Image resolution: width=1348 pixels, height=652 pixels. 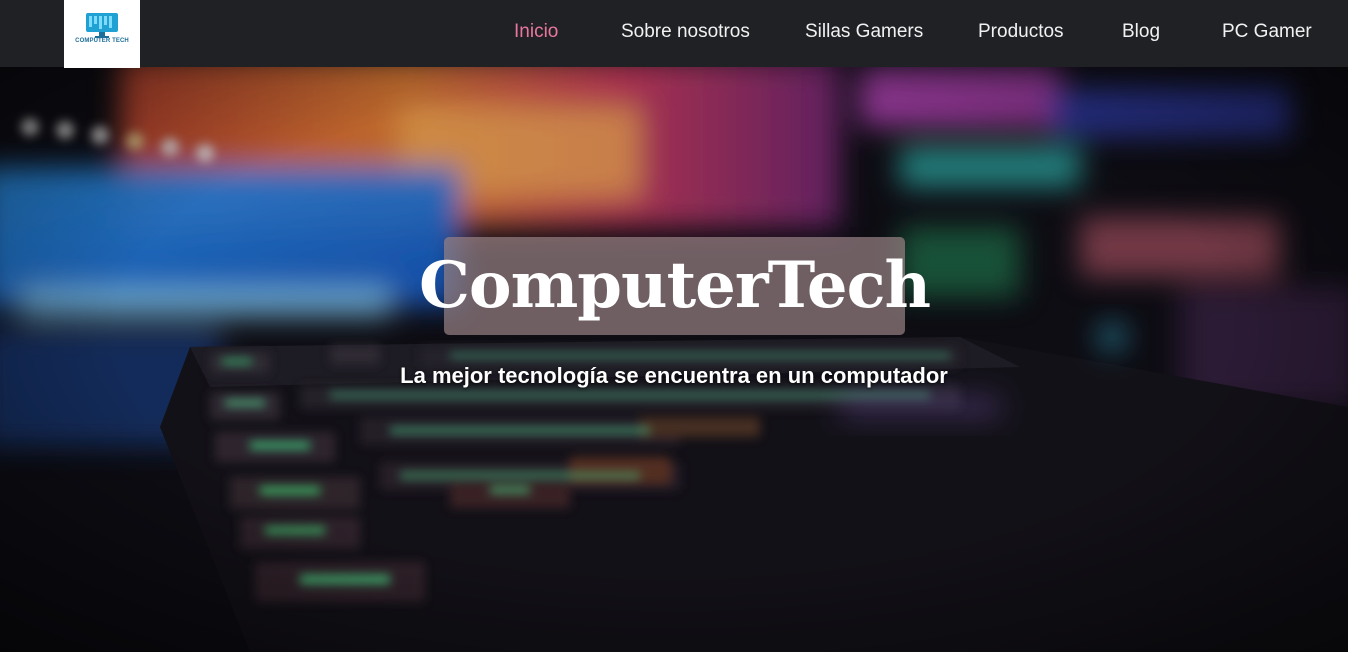 I want to click on monitor-icon, so click(x=102, y=25).